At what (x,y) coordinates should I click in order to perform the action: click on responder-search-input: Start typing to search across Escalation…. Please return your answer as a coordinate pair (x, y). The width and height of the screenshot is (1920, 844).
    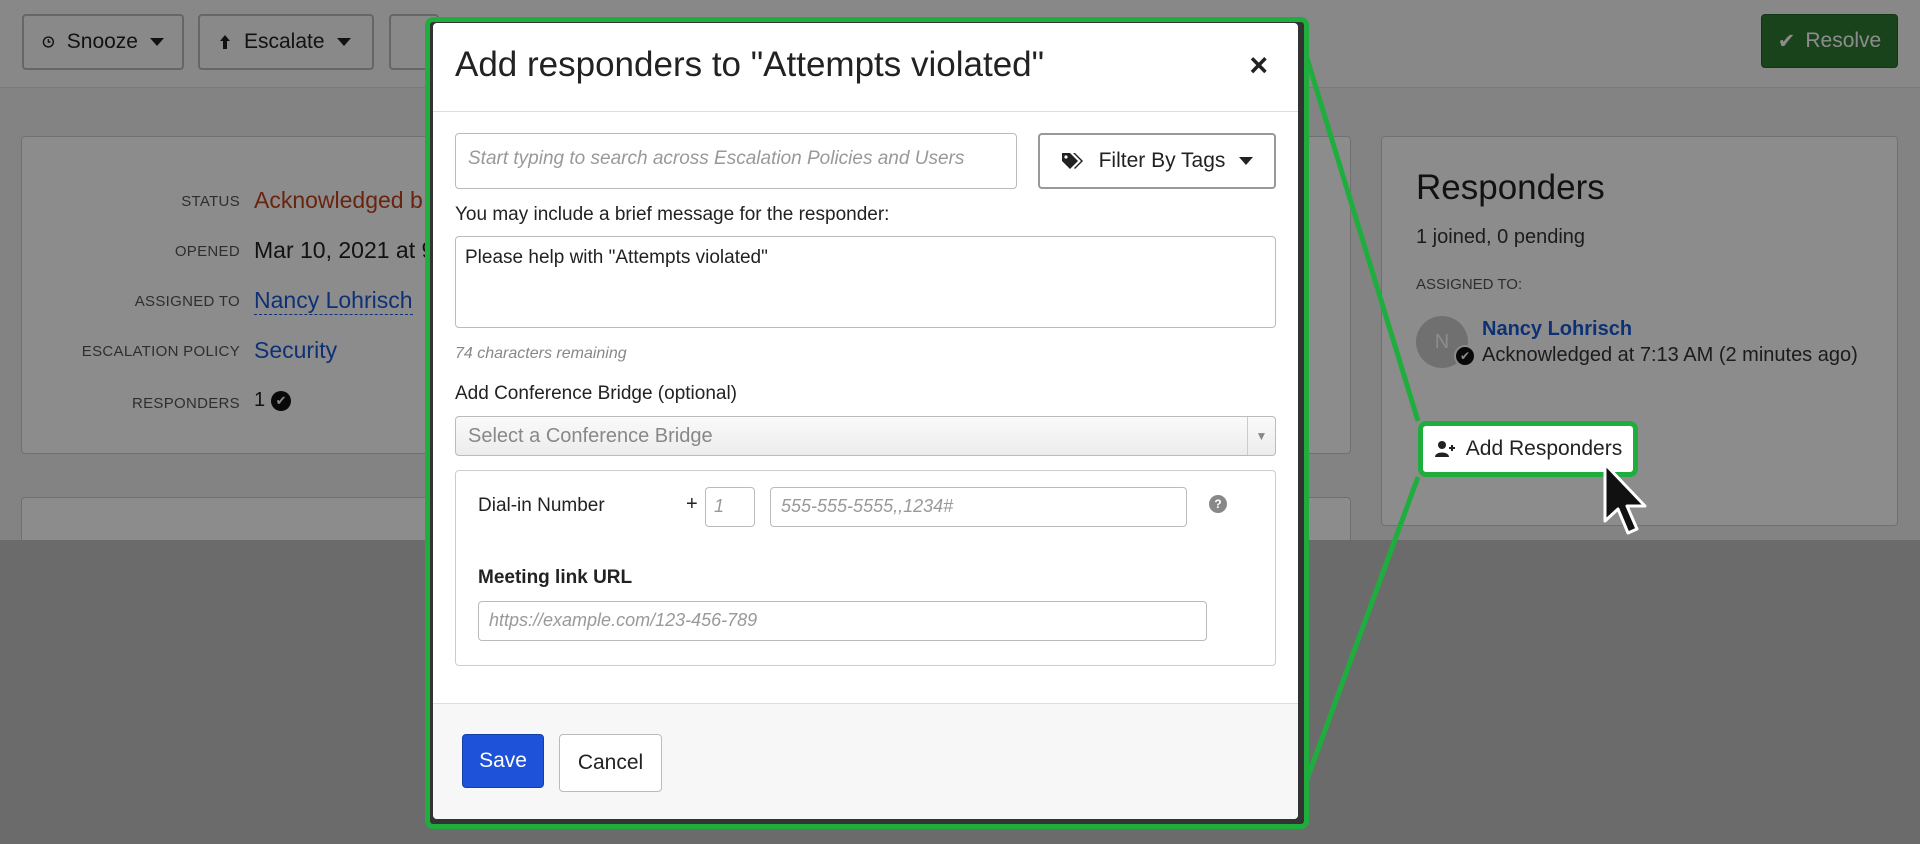
    Looking at the image, I should click on (736, 161).